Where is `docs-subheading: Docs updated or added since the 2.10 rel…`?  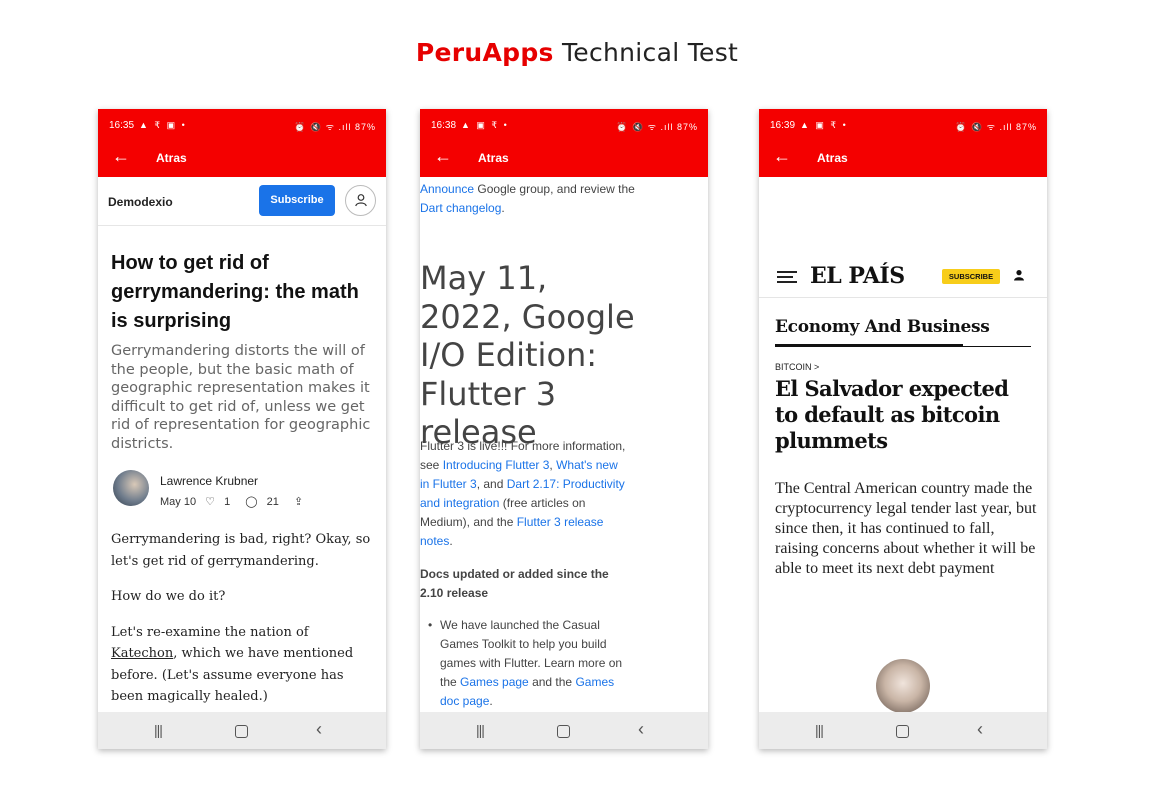 docs-subheading: Docs updated or added since the 2.10 rel… is located at coordinates (514, 583).